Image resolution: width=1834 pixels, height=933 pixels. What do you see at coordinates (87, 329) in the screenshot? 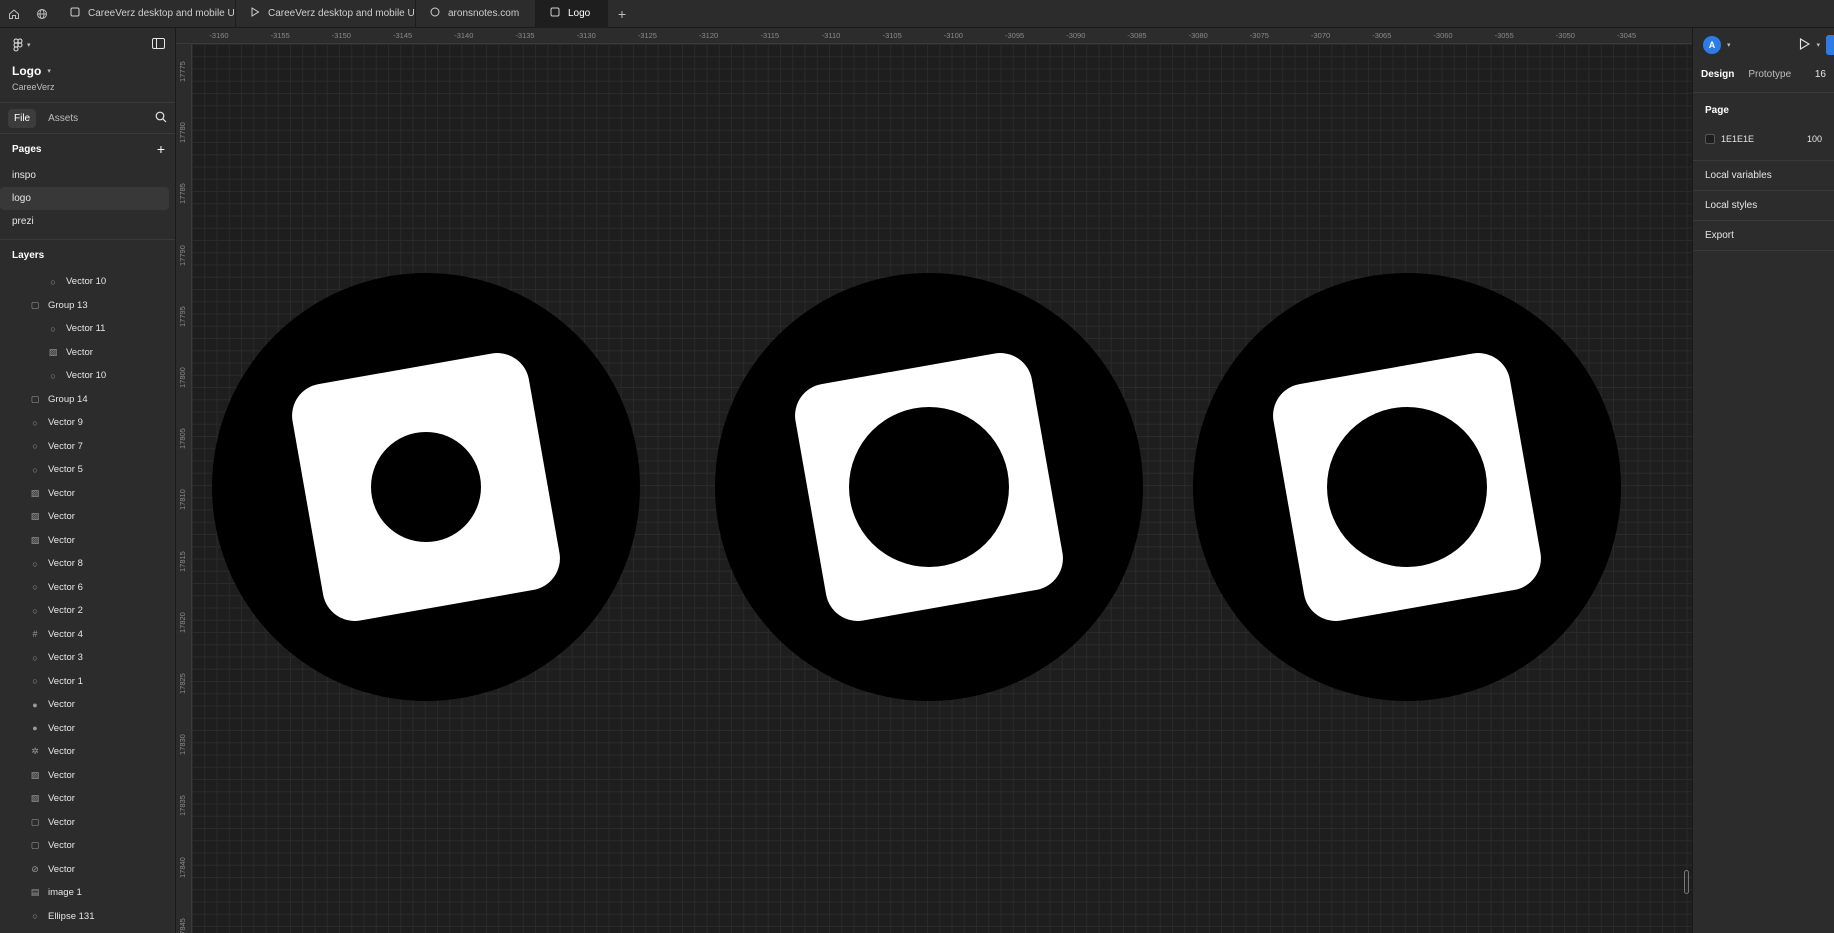
I see `layer-row: ○ Vector 11` at bounding box center [87, 329].